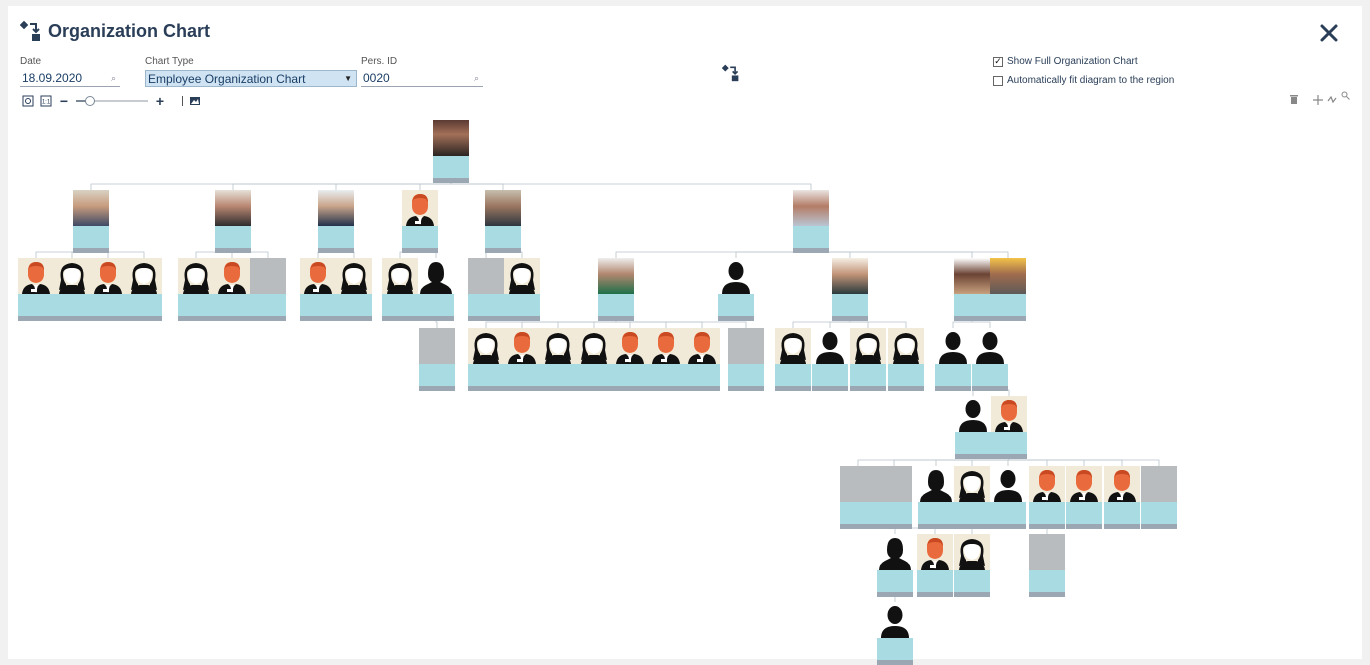 The height and width of the screenshot is (665, 1370). I want to click on chart-type-field: Chart Type Employee Organization Chart ▼, so click(251, 71).